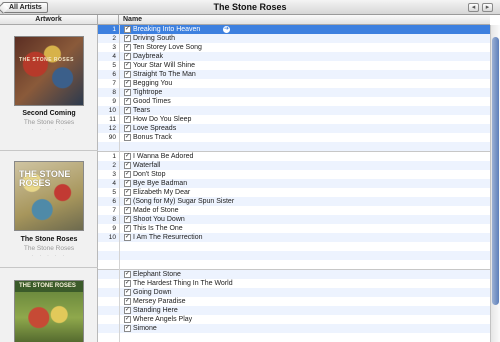  I want to click on table-row: ✓ Going Down, so click(294, 292).